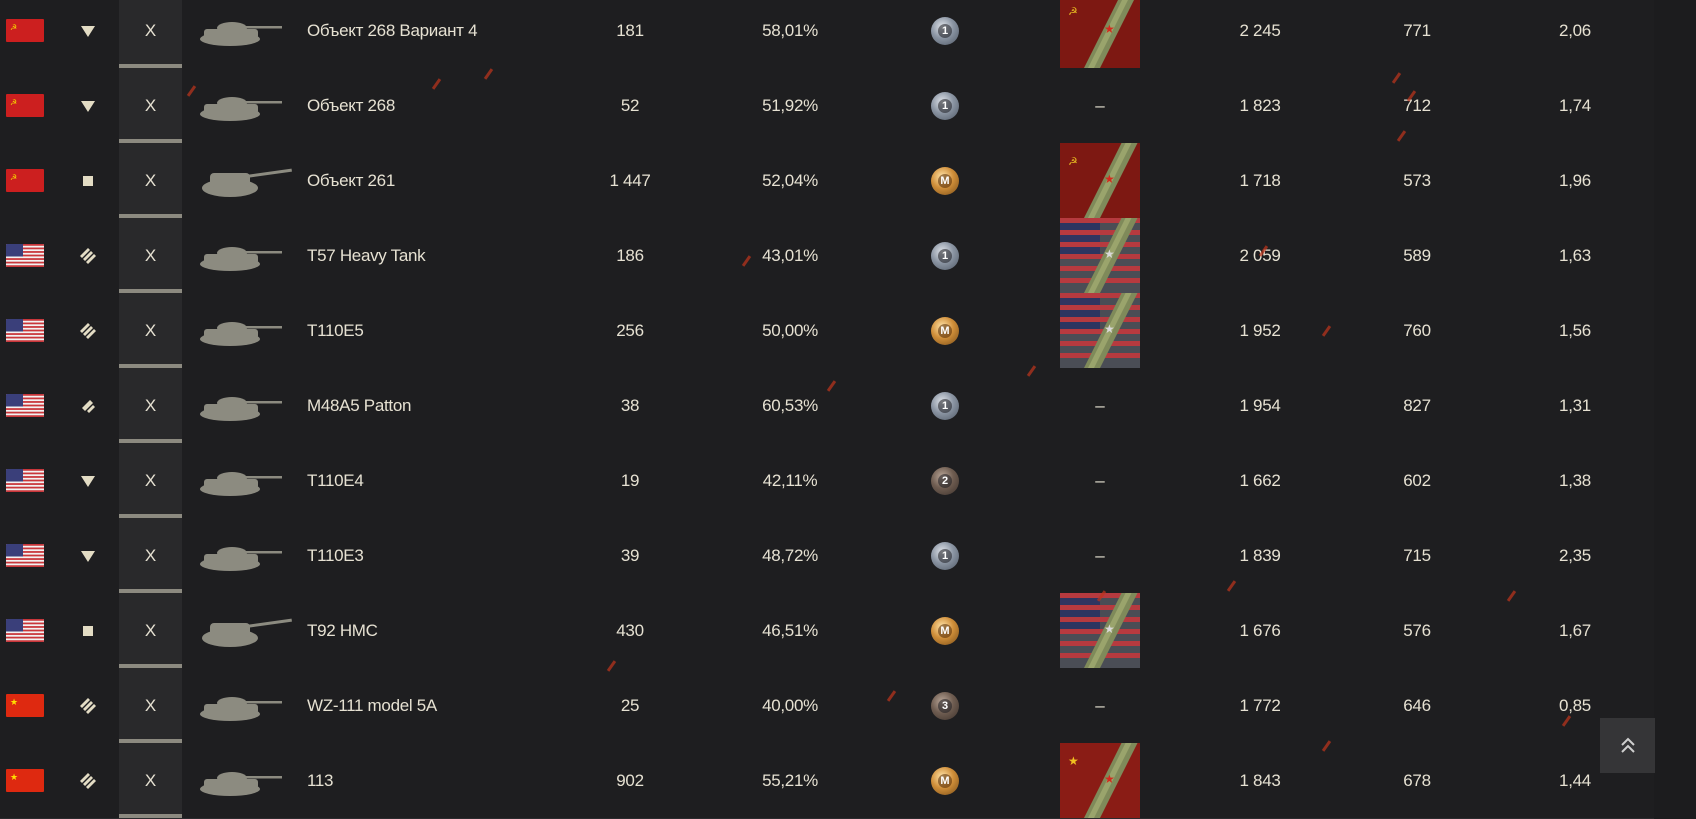 The image size is (1696, 819). What do you see at coordinates (1417, 780) in the screenshot?
I see `average-experience: 678` at bounding box center [1417, 780].